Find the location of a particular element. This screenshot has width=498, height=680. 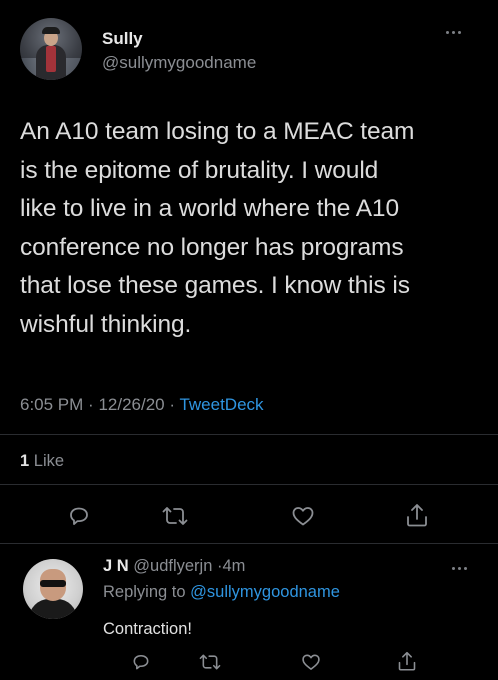

replying-to-line: Replying to @sullymygoodname is located at coordinates (221, 592).